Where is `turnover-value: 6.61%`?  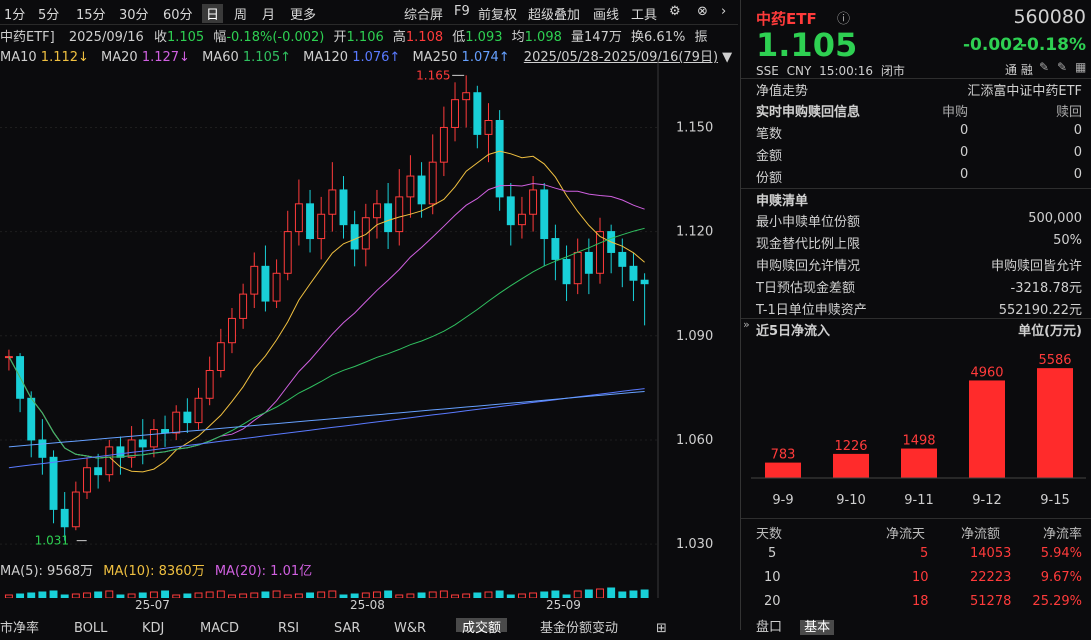
turnover-value: 6.61% is located at coordinates (664, 37).